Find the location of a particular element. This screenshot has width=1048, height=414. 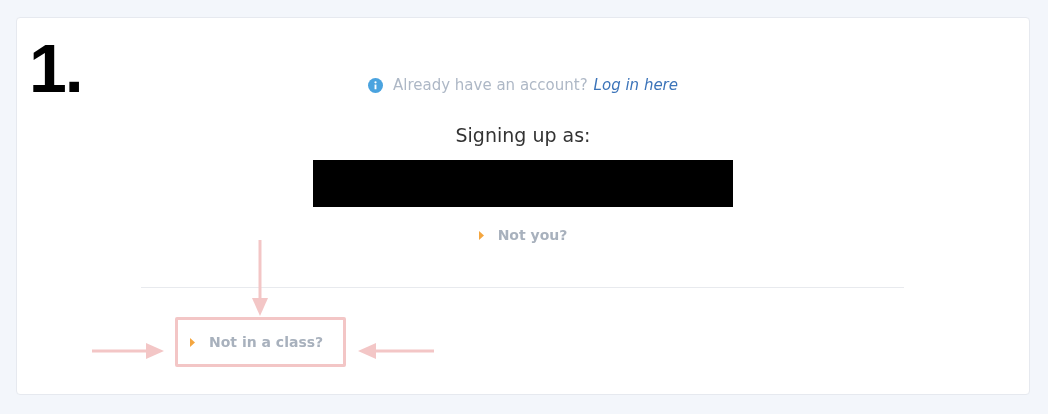

not-in-class-link: Not in a class? is located at coordinates (257, 342).